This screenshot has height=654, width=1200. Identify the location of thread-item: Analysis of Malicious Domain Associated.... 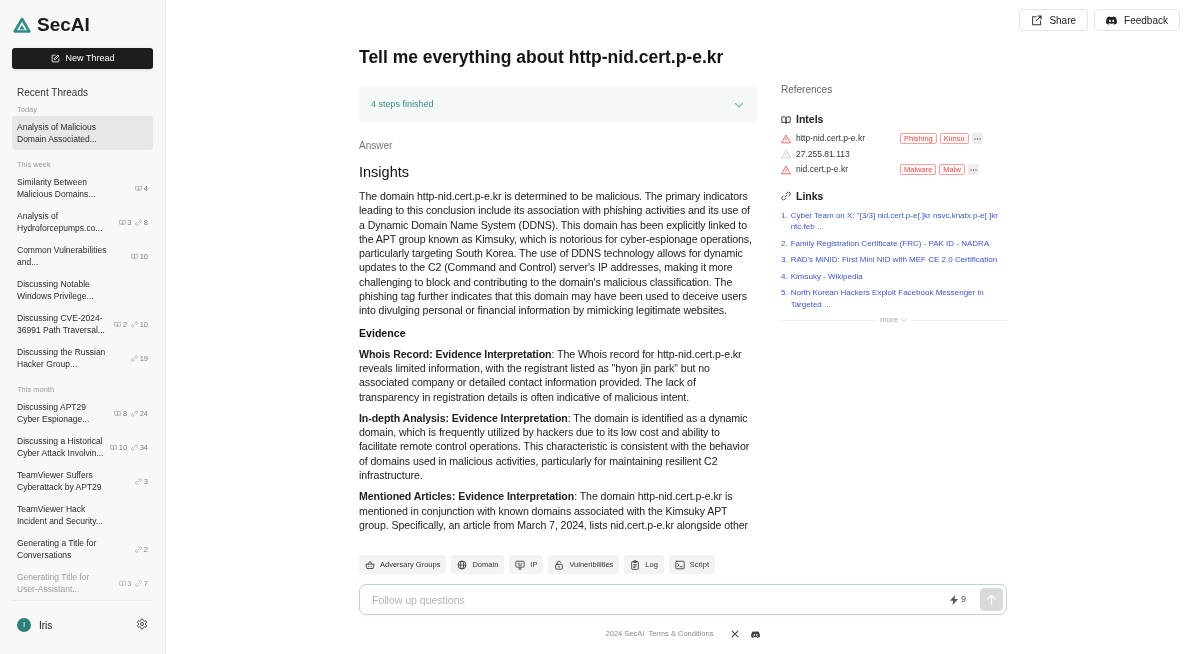
(82, 133).